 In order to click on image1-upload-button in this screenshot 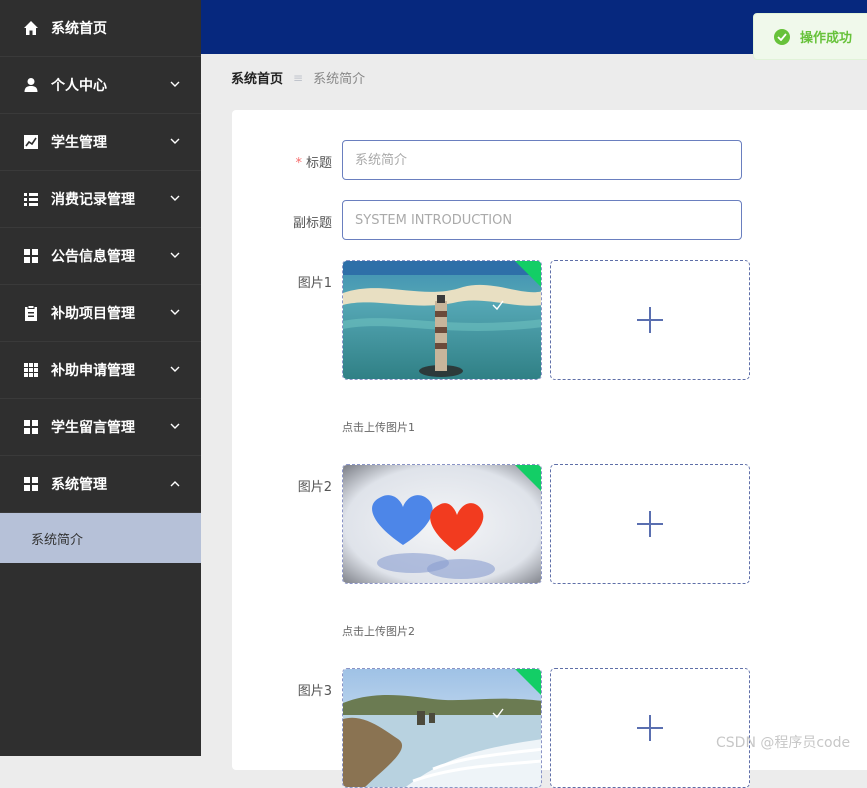, I will do `click(650, 320)`.